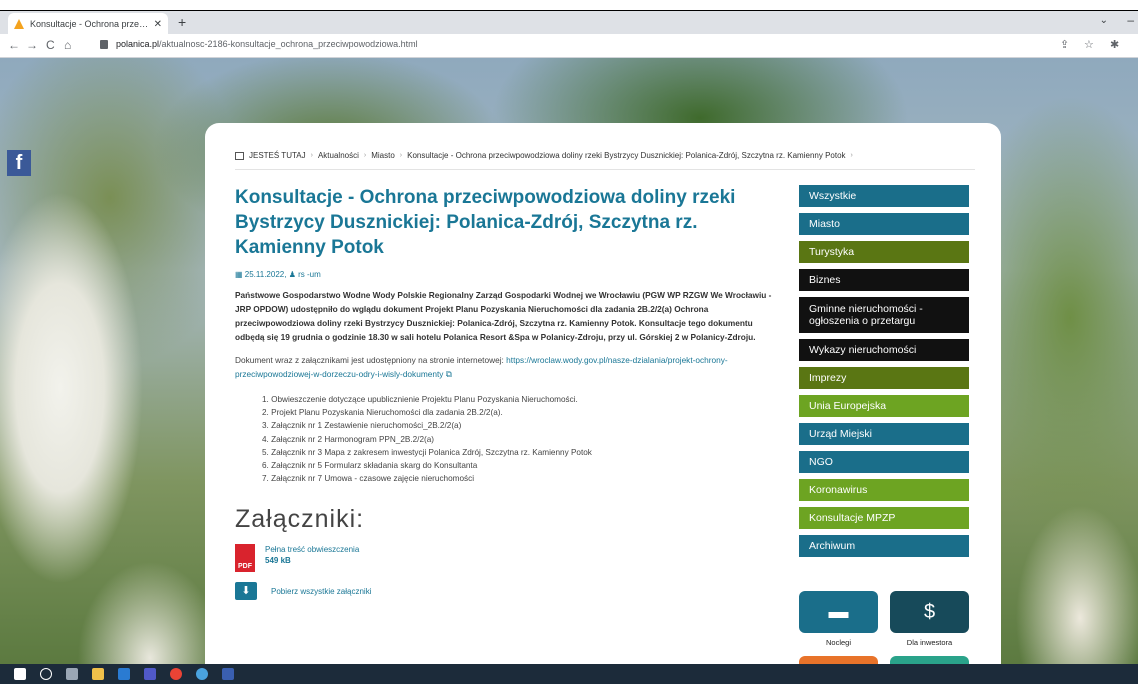 Image resolution: width=1138 pixels, height=684 pixels. Describe the element at coordinates (138, 44) in the screenshot. I see `url-host: polanica.pl` at that location.